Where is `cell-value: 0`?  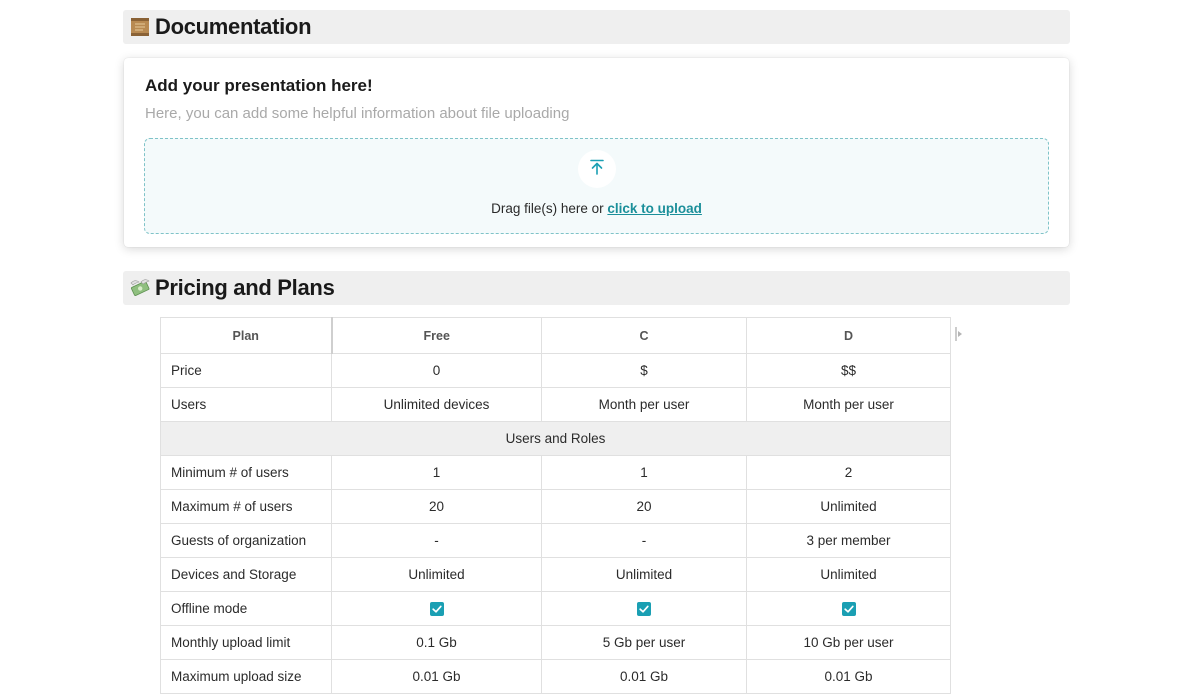
cell-value: 0 is located at coordinates (436, 370).